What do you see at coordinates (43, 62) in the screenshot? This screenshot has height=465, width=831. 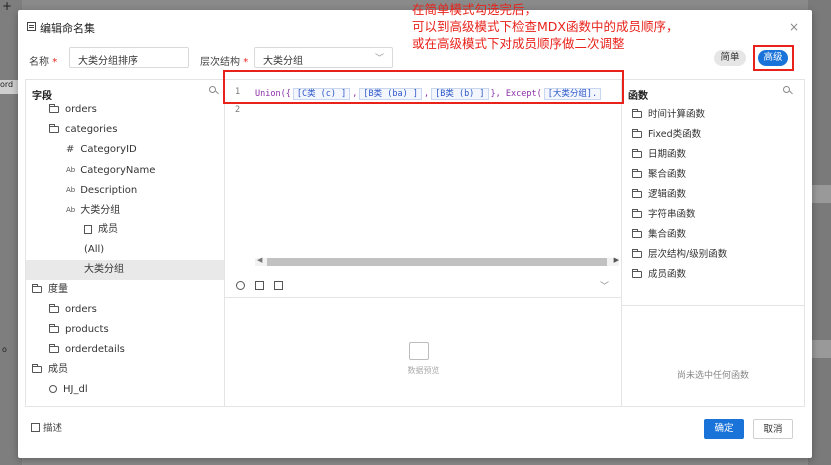 I see `name-label: 名称 *` at bounding box center [43, 62].